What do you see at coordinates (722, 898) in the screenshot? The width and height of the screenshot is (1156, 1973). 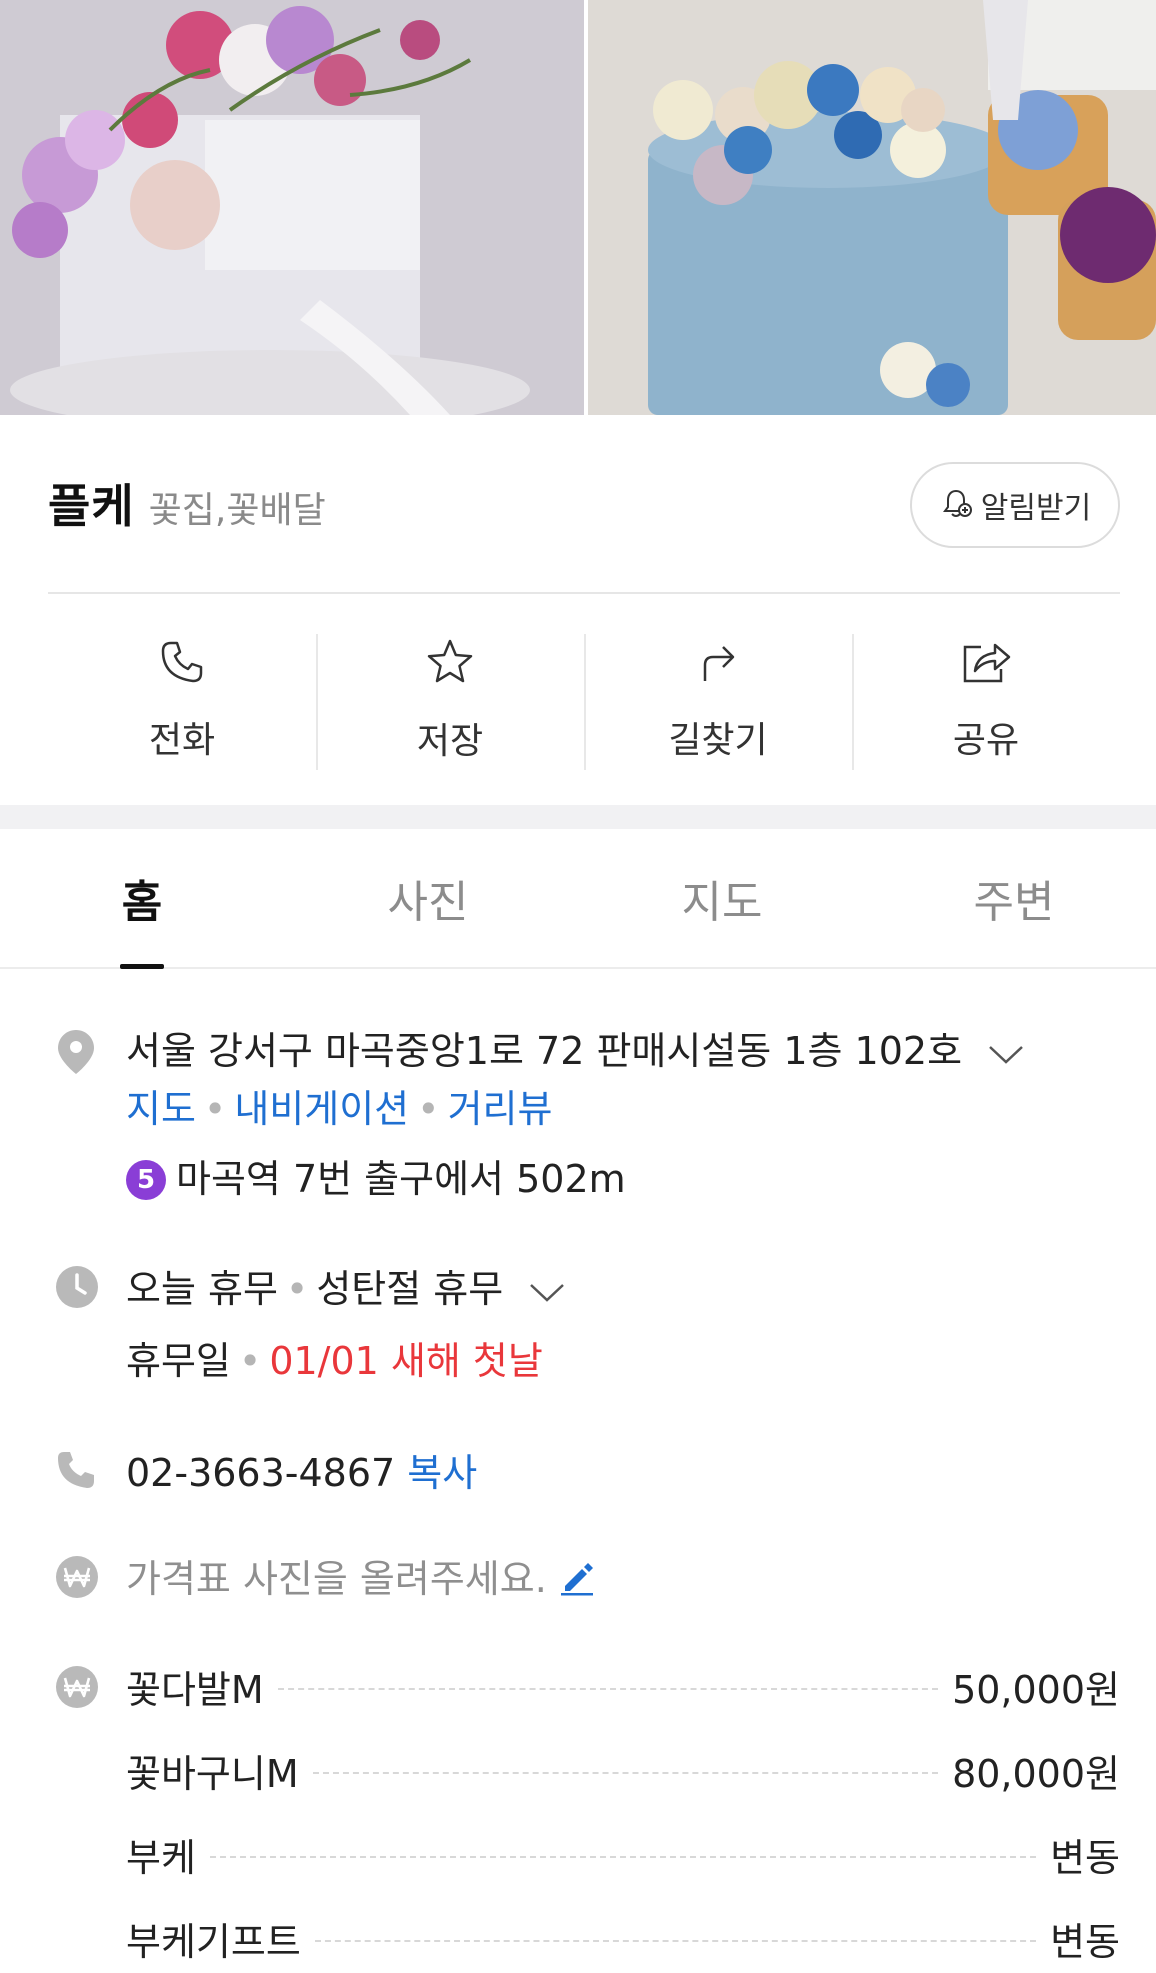 I see `tab-map: 지도` at bounding box center [722, 898].